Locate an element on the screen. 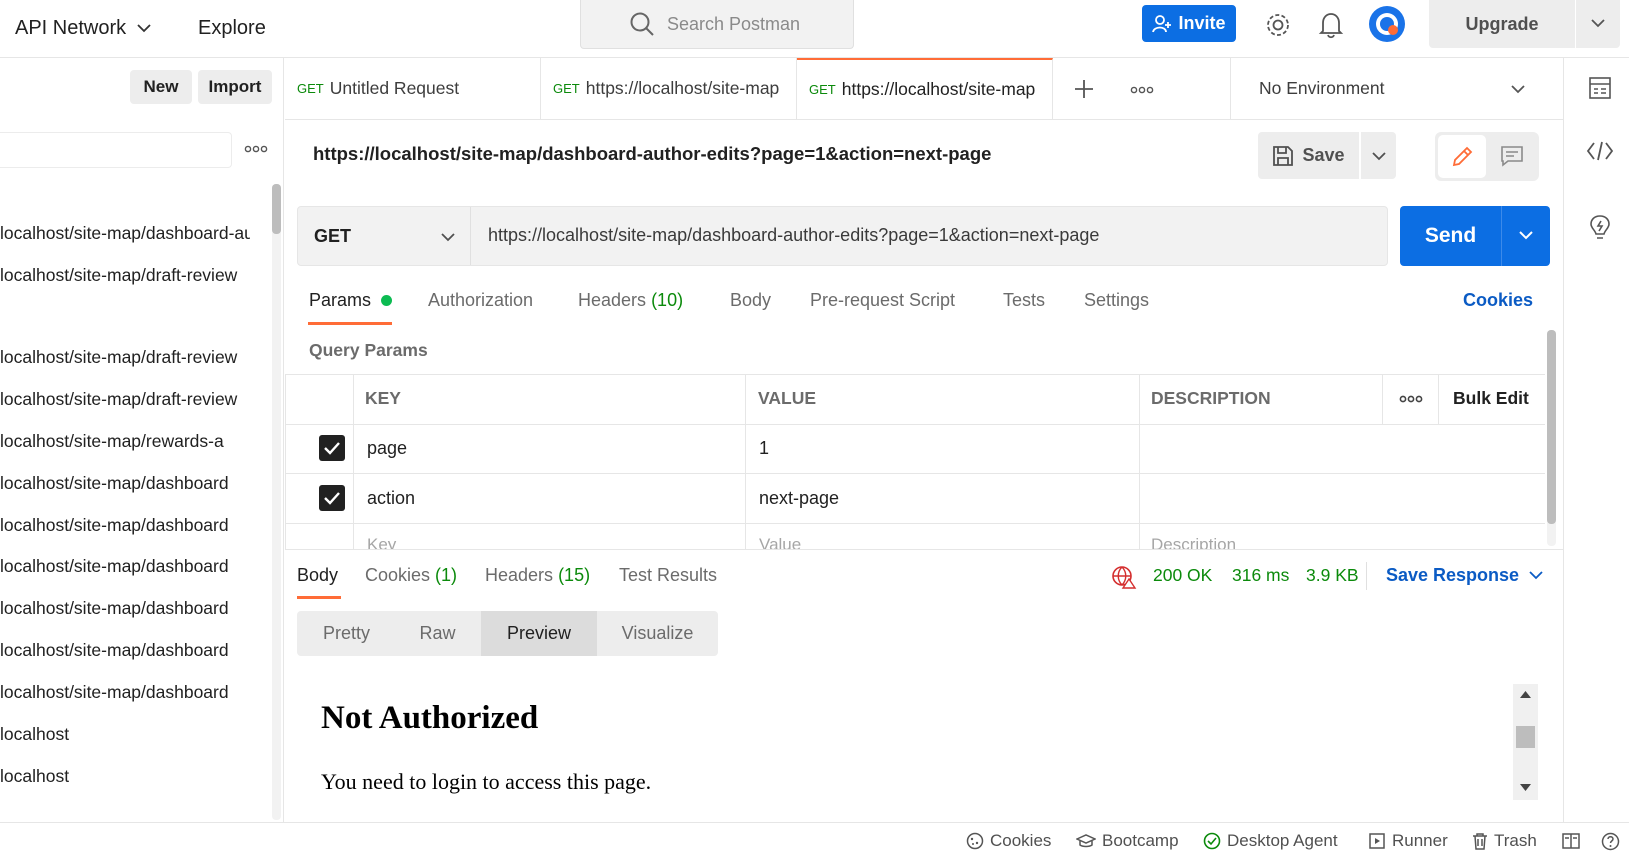 Image resolution: width=1629 pixels, height=857 pixels. code-icon is located at coordinates (1600, 151).